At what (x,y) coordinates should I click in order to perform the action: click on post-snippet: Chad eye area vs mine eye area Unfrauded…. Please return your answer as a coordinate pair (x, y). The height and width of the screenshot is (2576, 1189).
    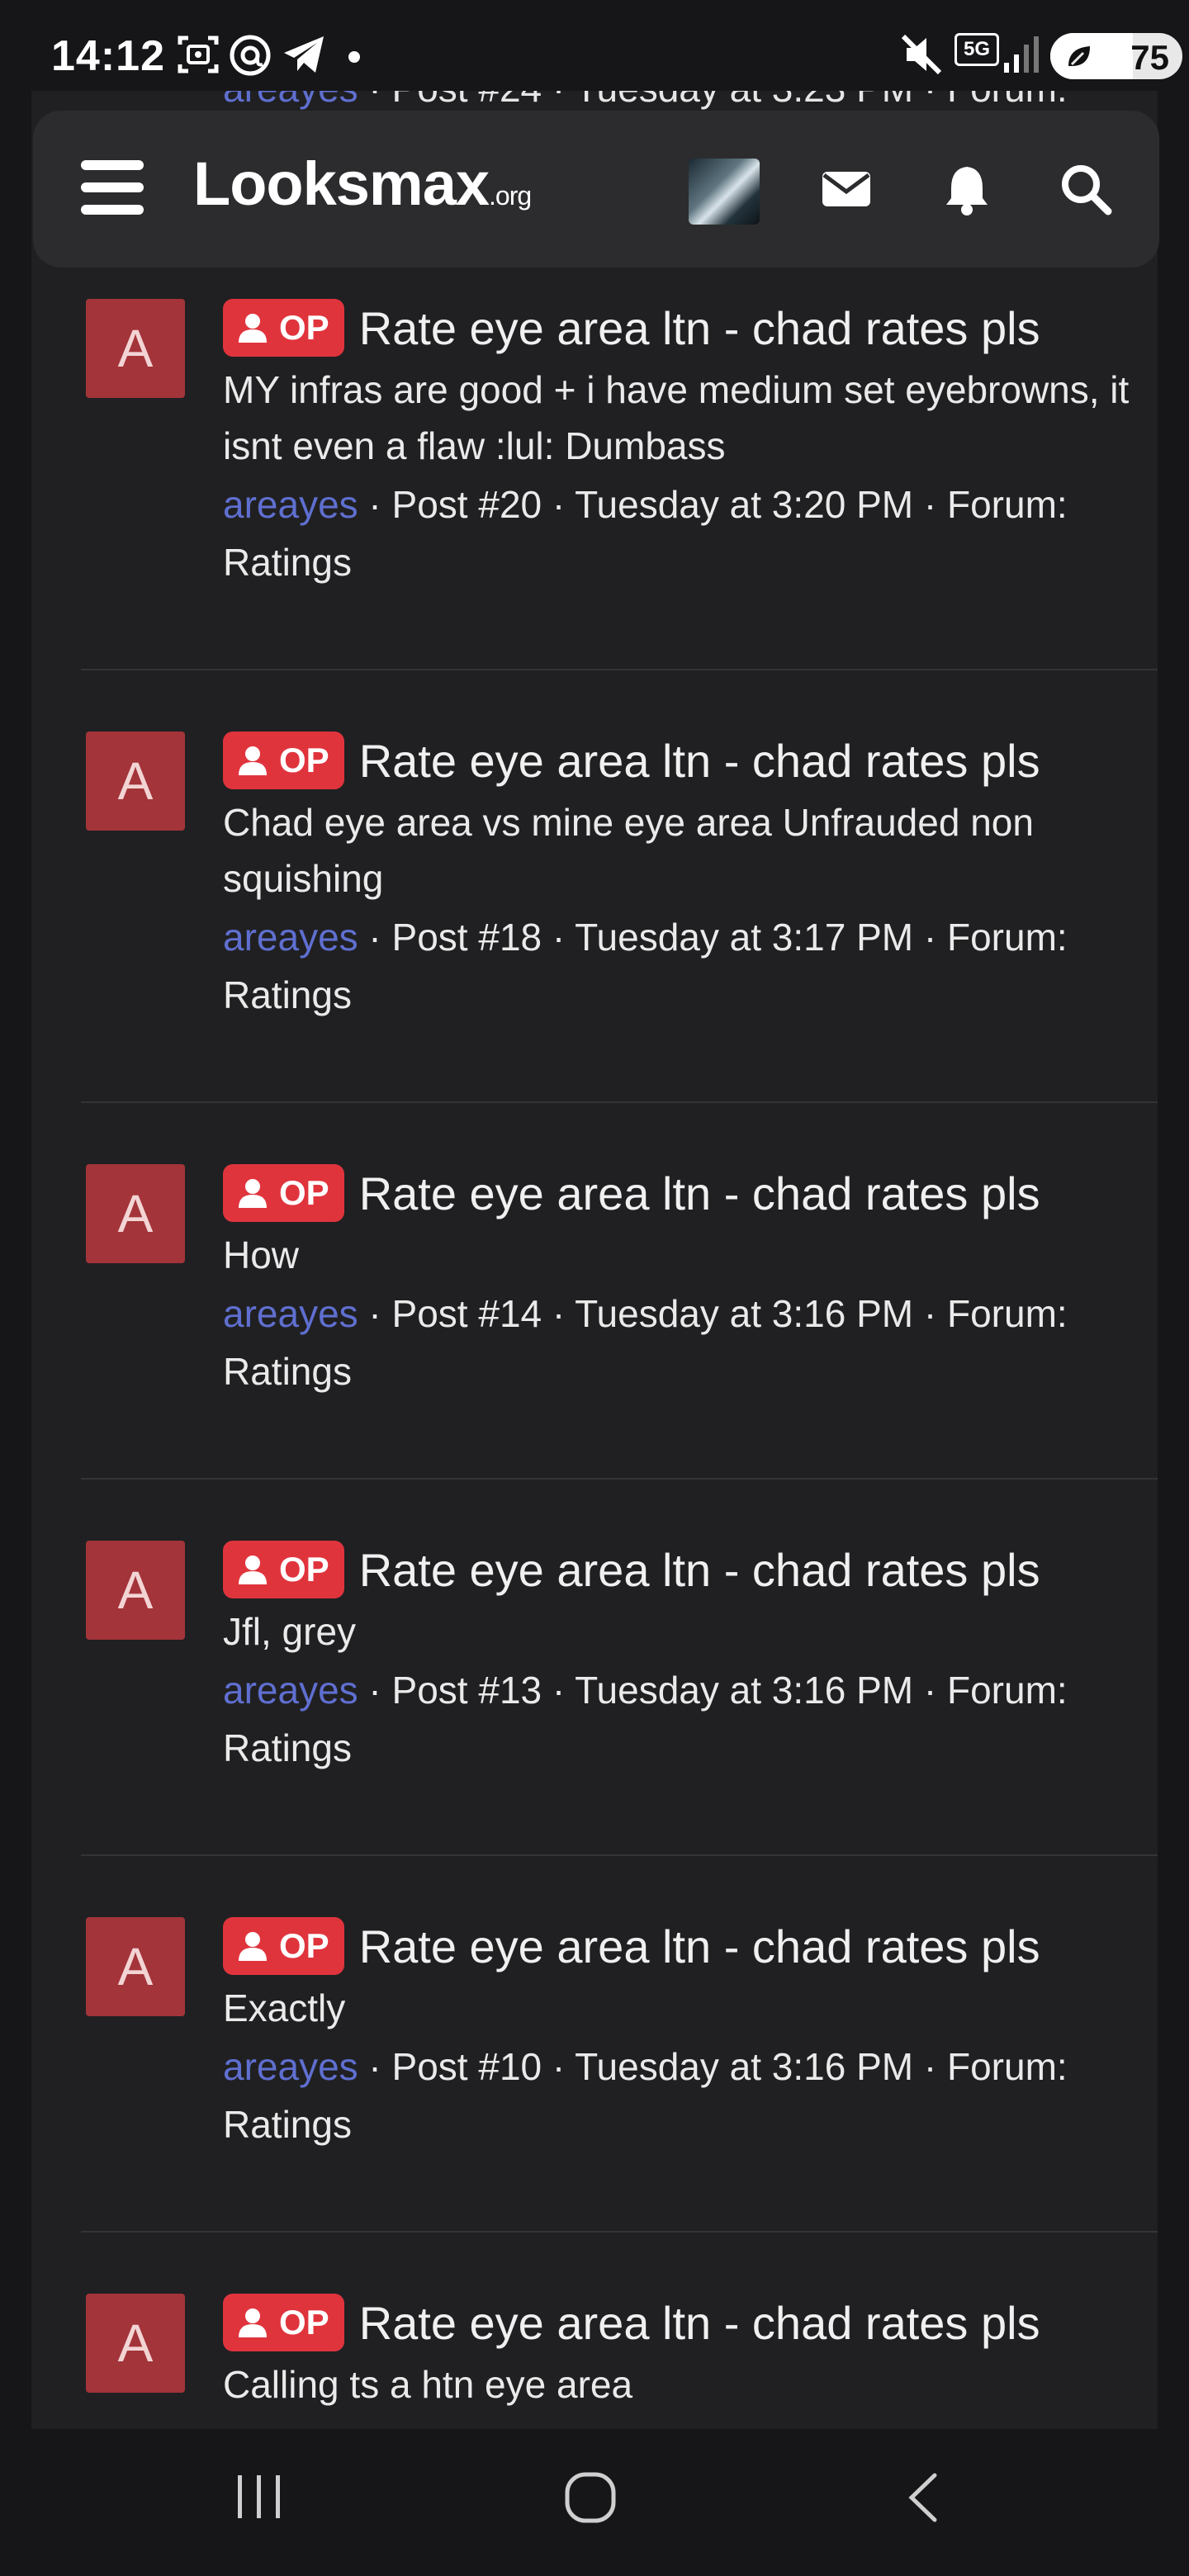
    Looking at the image, I should click on (628, 850).